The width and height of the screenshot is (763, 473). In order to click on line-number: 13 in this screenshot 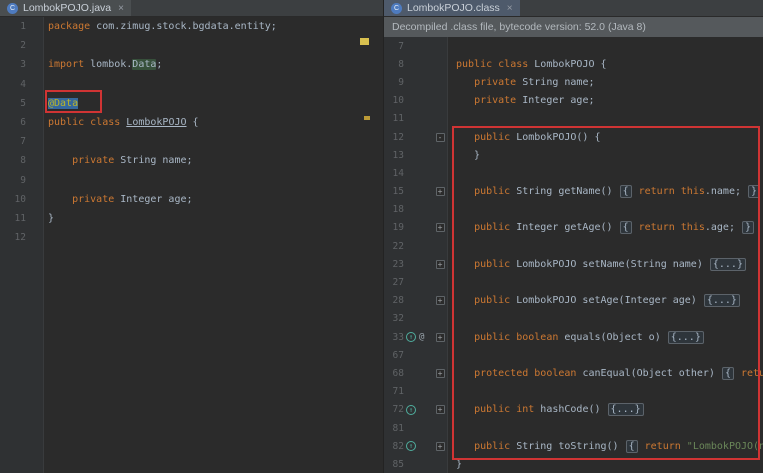, I will do `click(398, 155)`.